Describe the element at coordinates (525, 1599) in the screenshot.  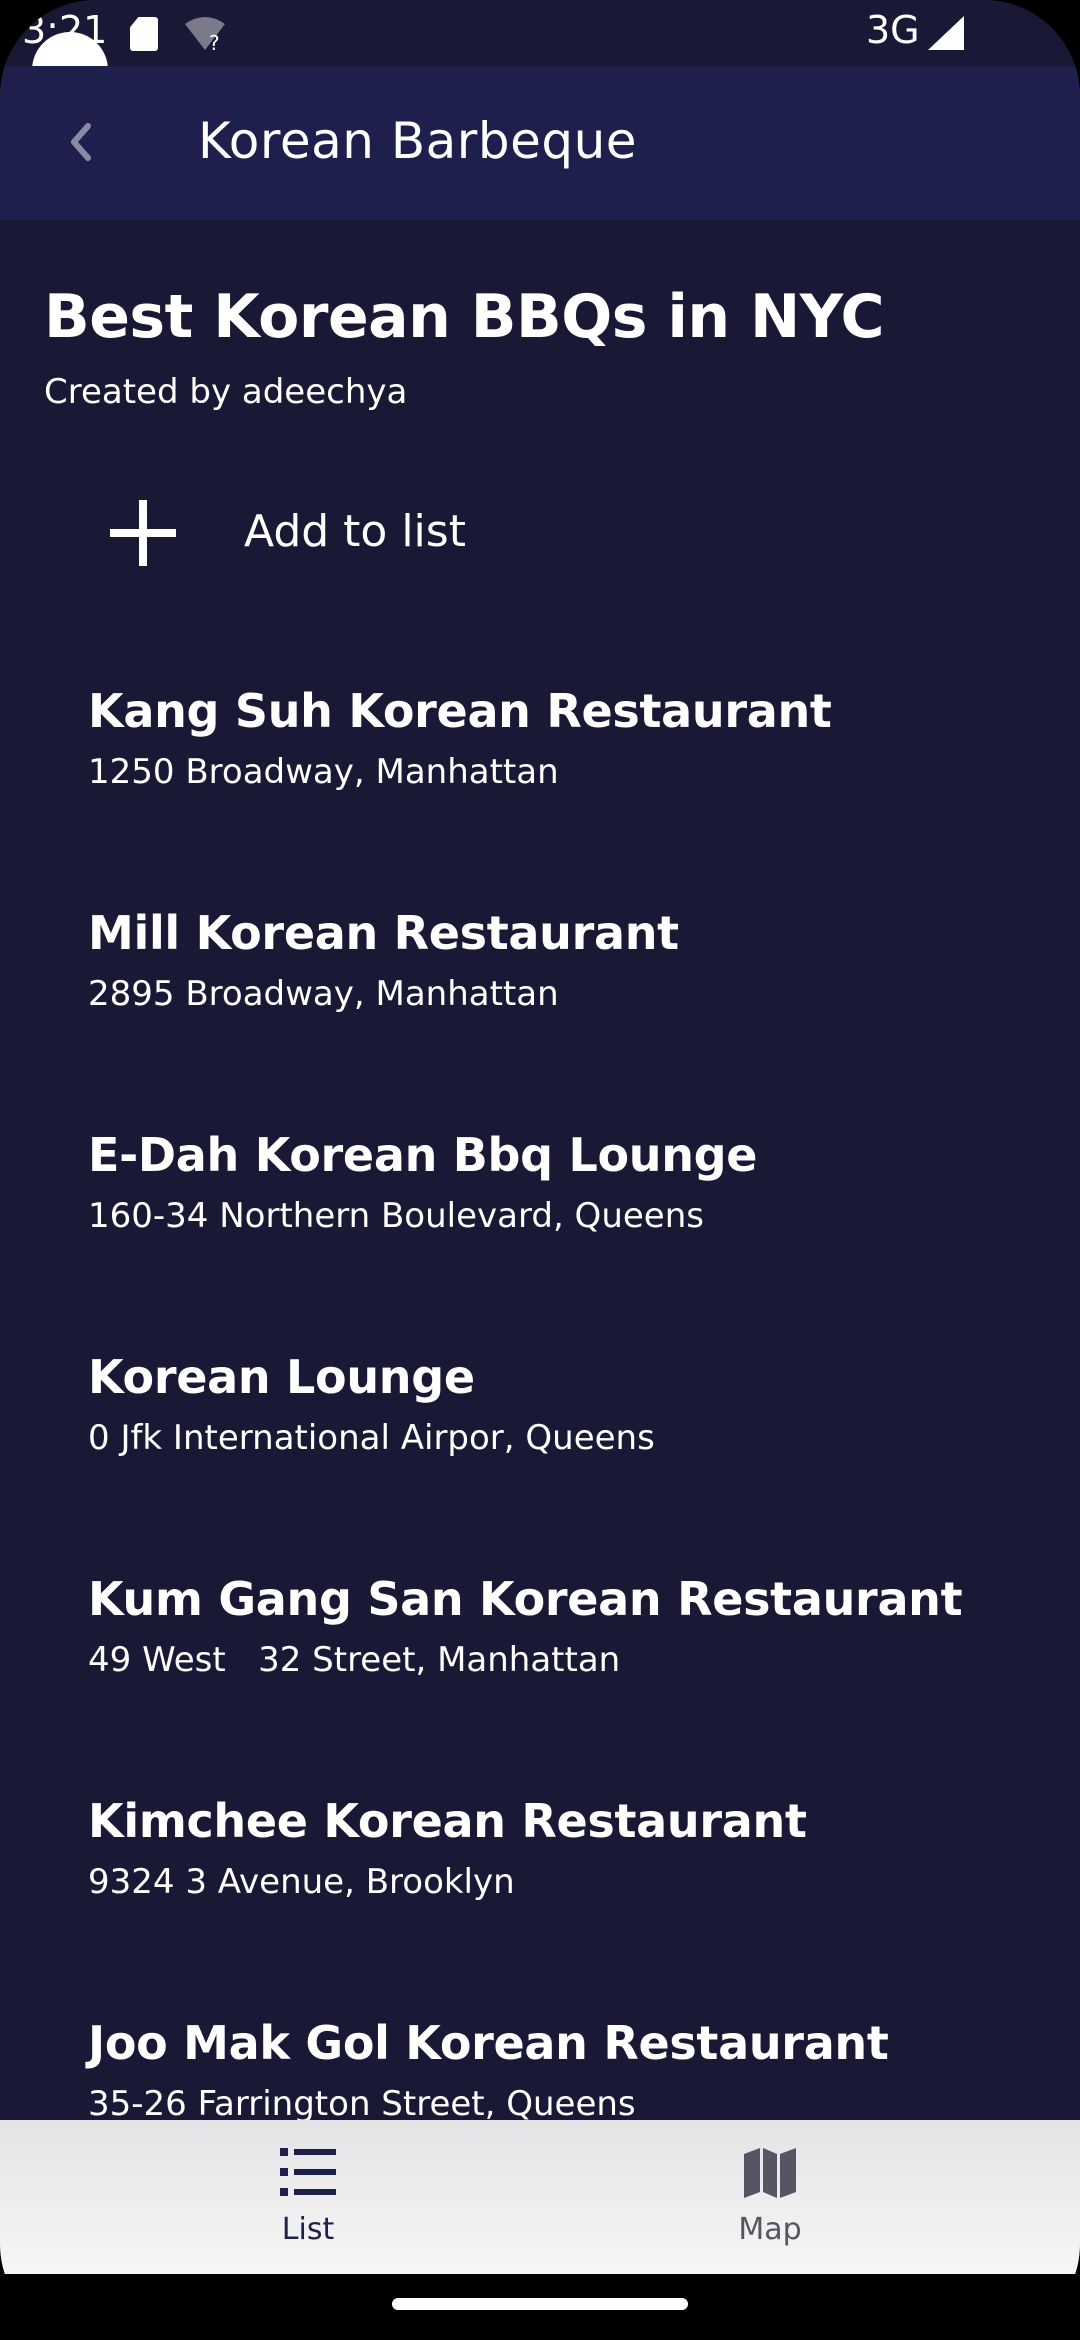
I see `restaurant-name: Kum Gang San Korean Restaurant` at that location.